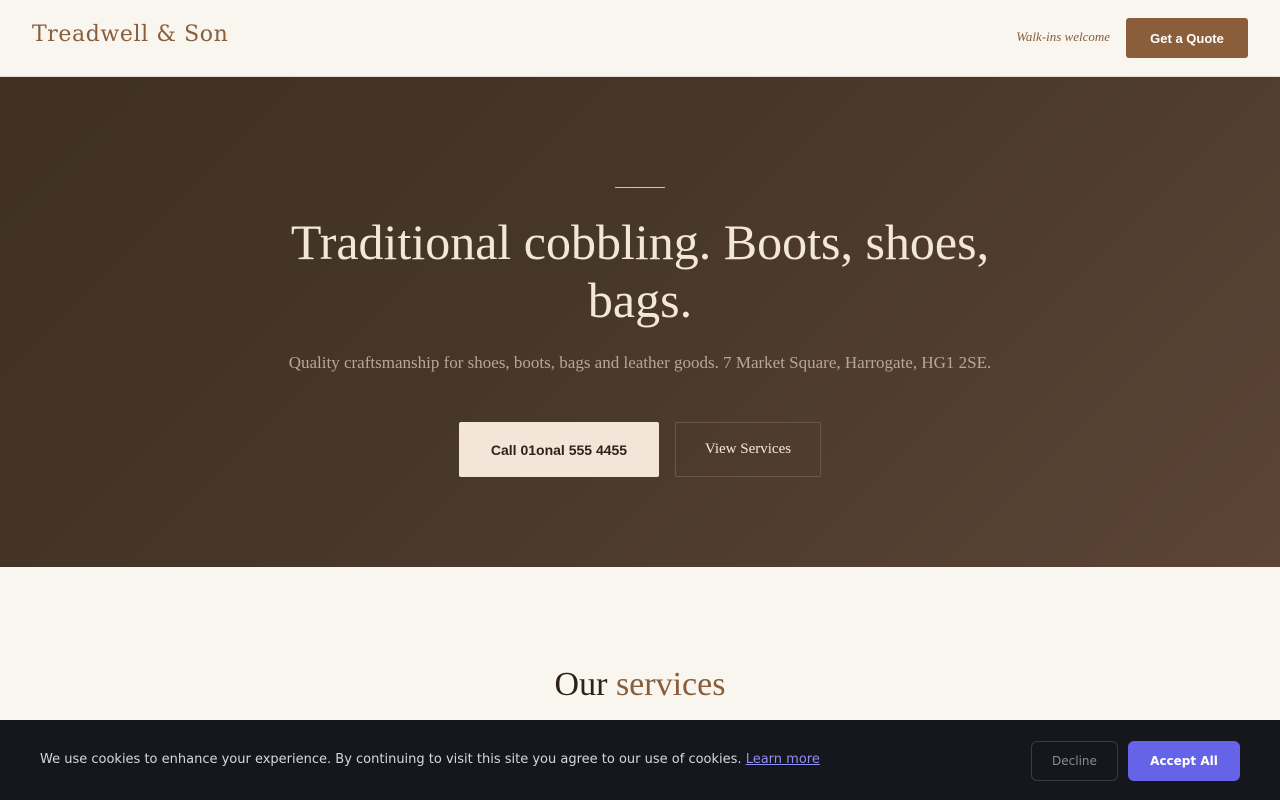 This screenshot has height=800, width=1280. I want to click on brand-logo: Treadwell & Son, so click(130, 34).